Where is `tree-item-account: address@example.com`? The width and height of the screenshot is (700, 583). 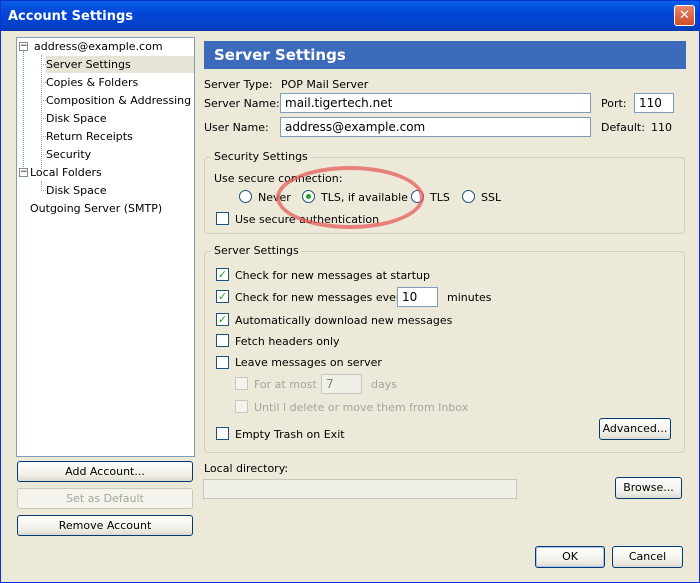 tree-item-account: address@example.com is located at coordinates (98, 46).